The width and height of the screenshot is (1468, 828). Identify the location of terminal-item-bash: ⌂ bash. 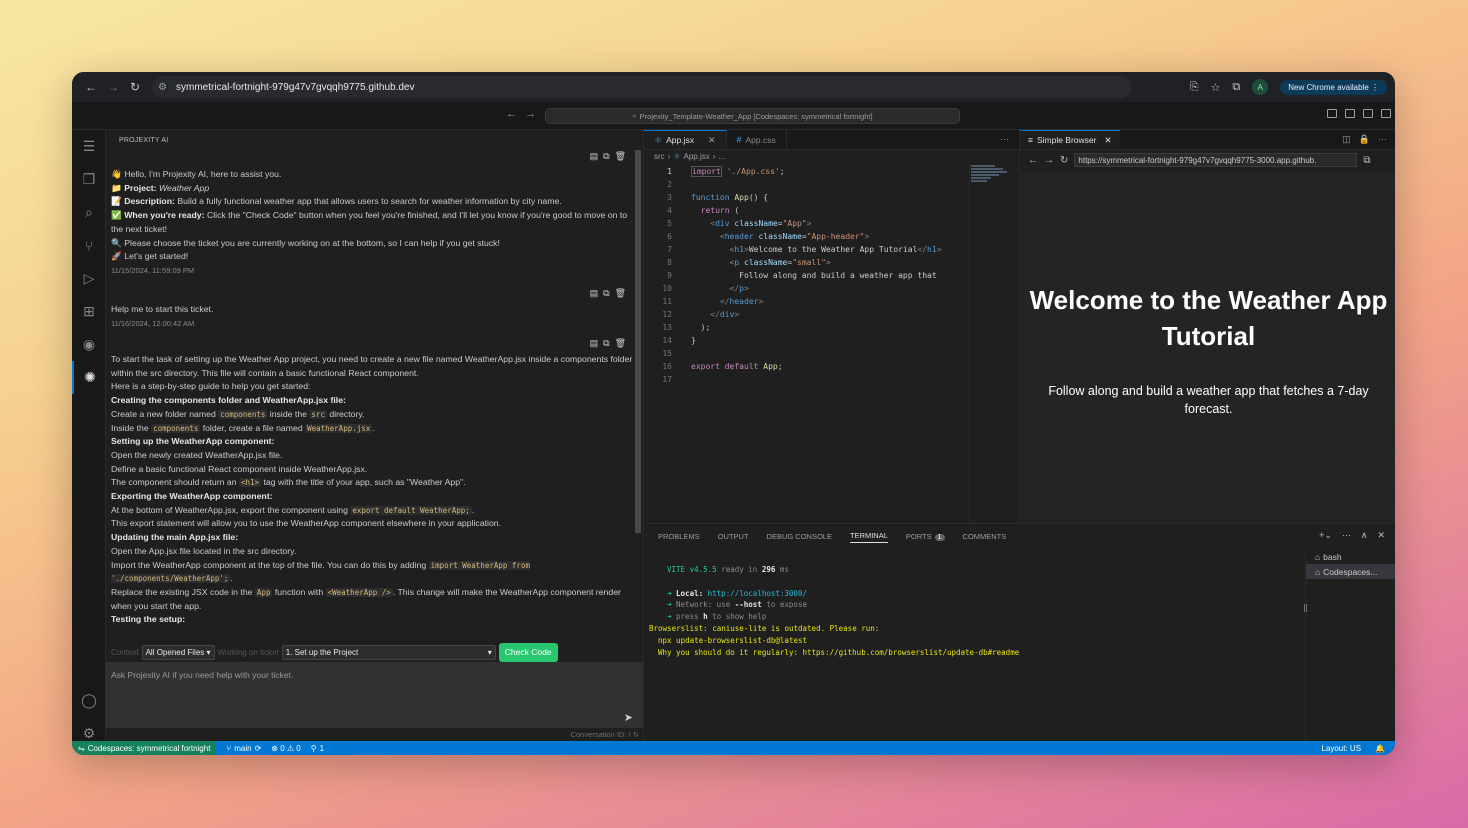
(1350, 556).